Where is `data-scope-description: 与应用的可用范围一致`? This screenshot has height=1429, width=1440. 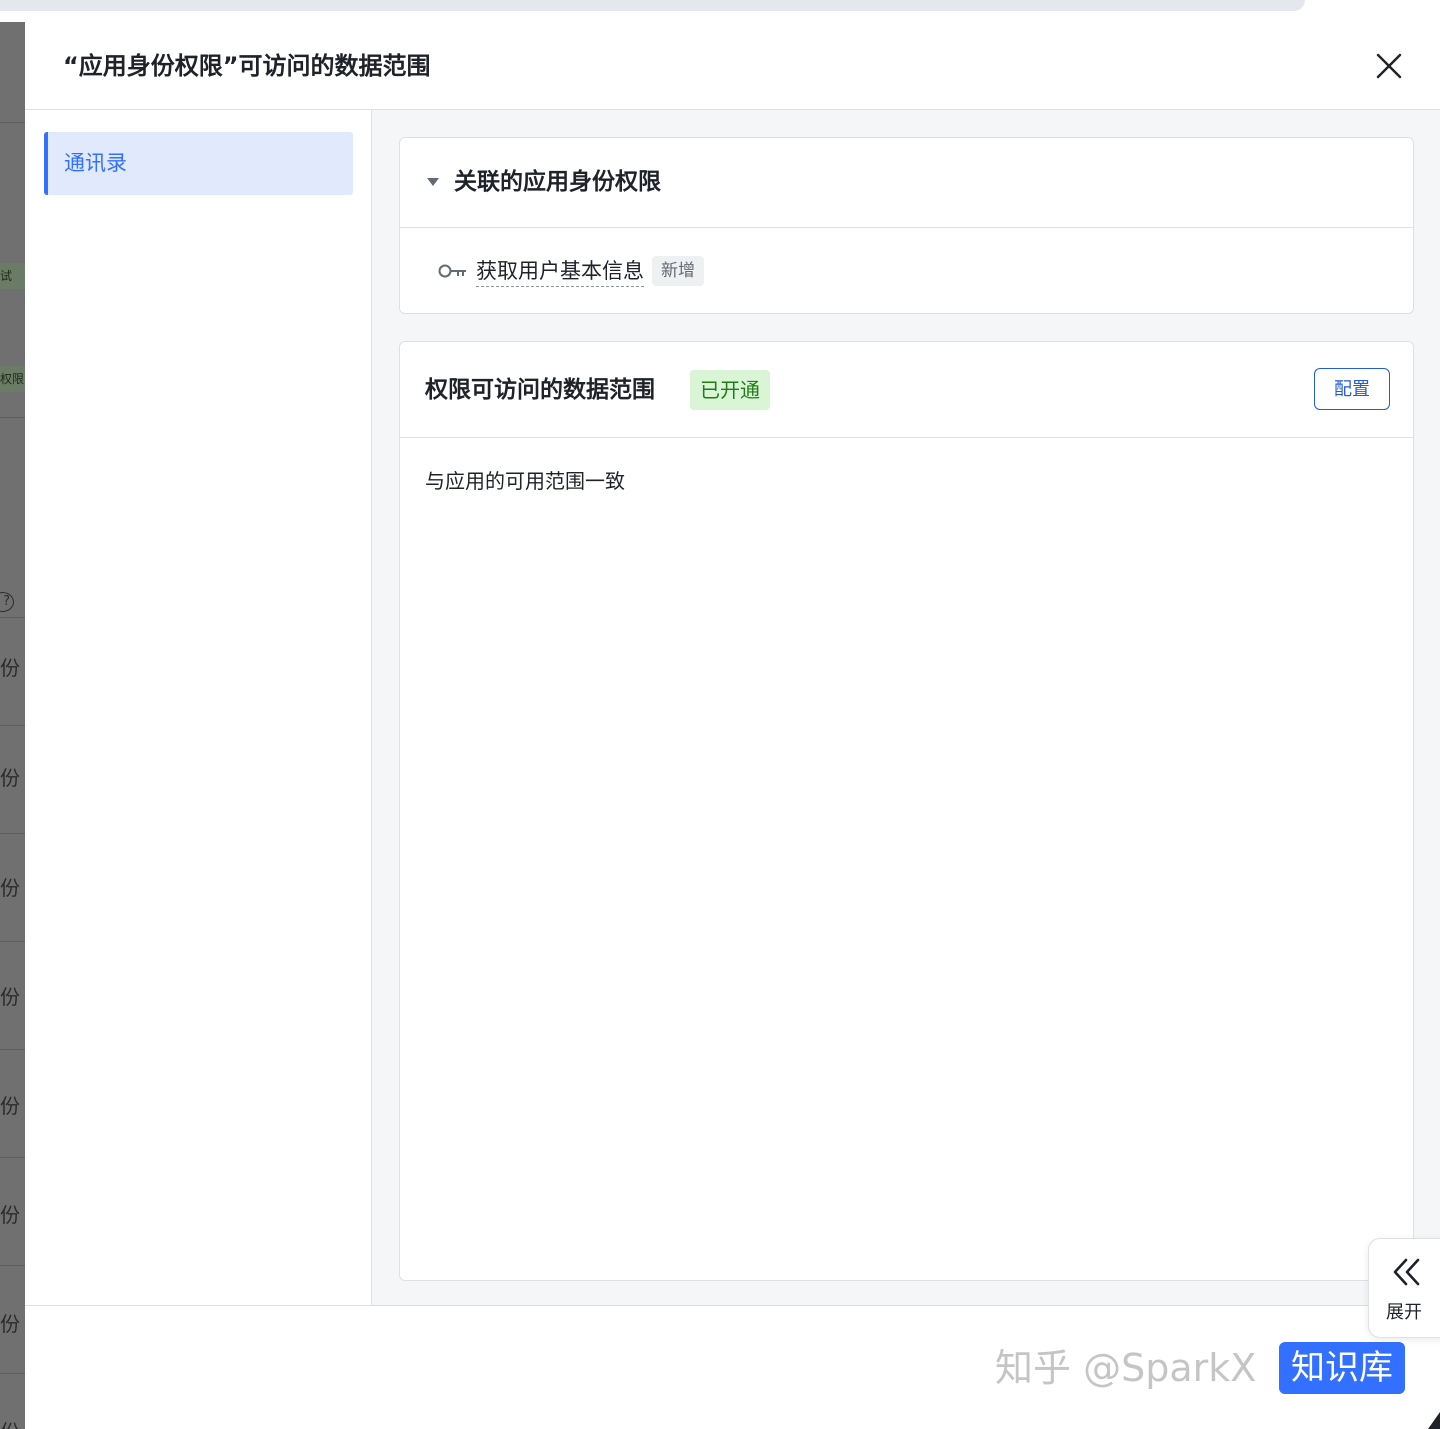
data-scope-description: 与应用的可用范围一致 is located at coordinates (525, 481).